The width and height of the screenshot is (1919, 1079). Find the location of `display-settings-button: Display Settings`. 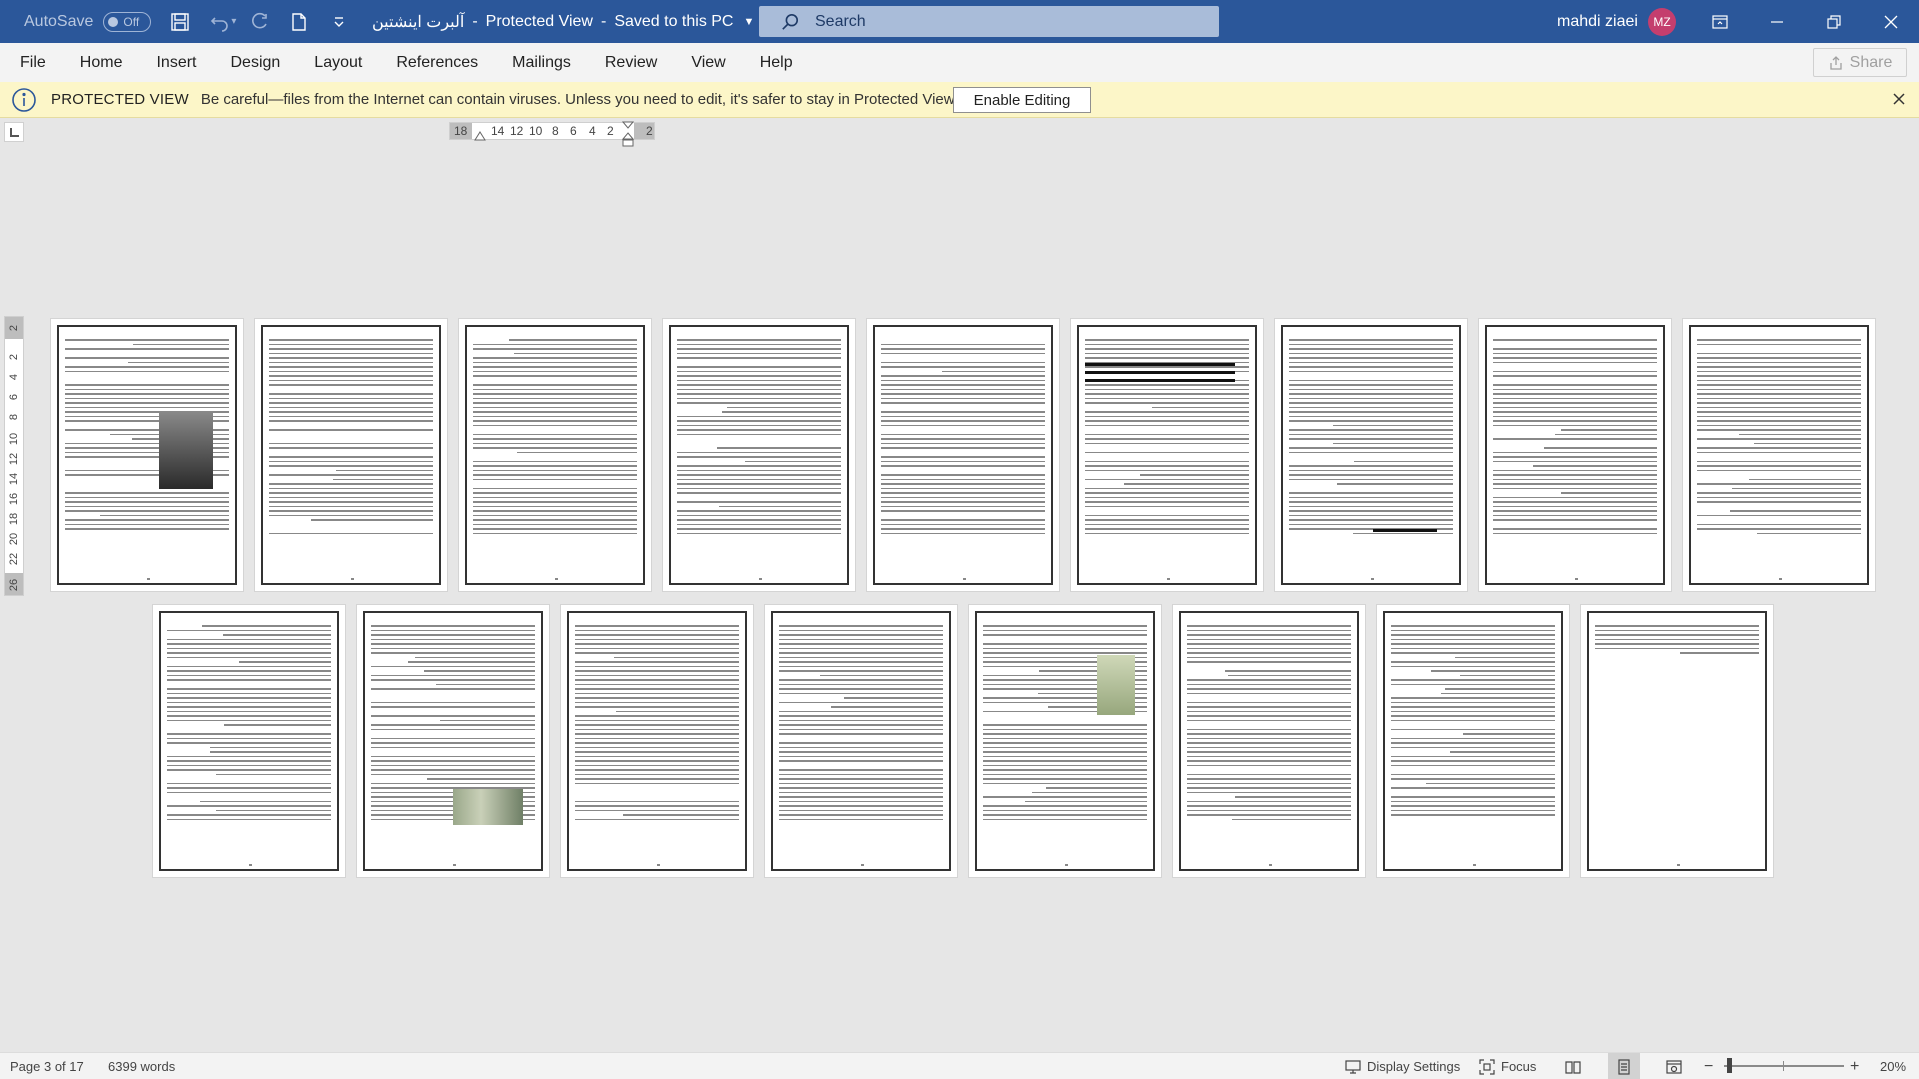

display-settings-button: Display Settings is located at coordinates (1402, 1066).